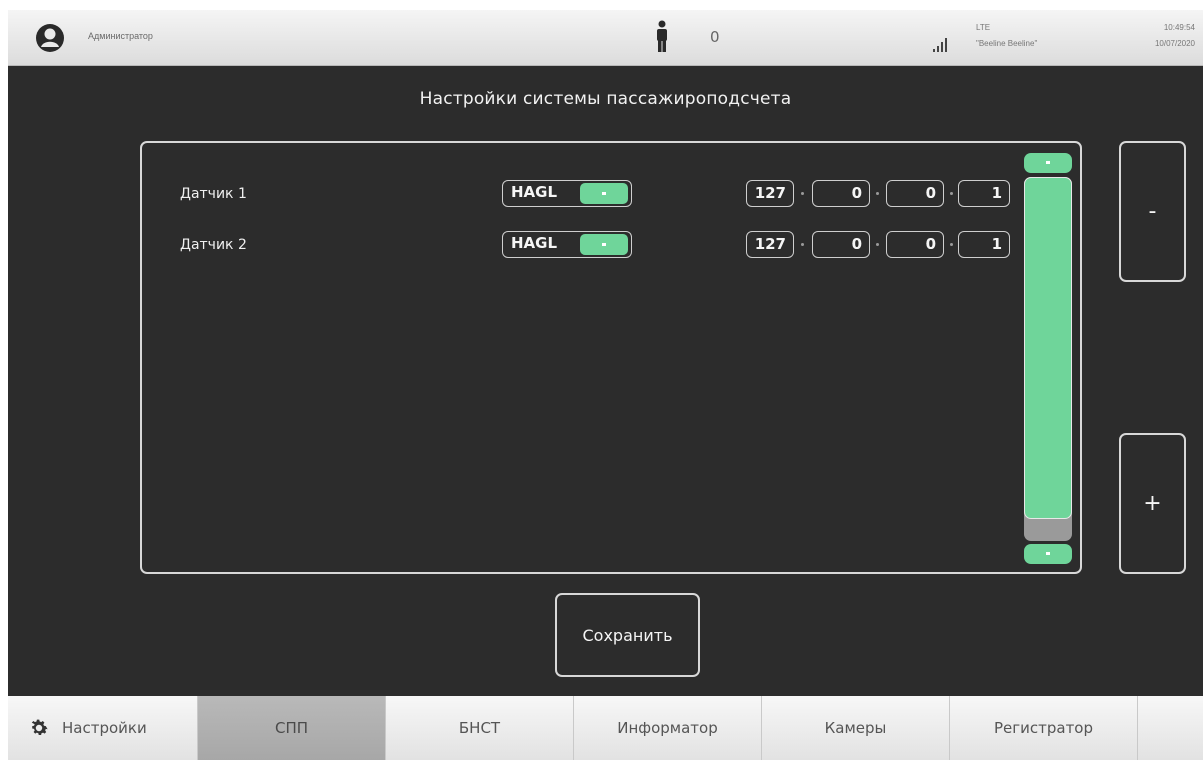  I want to click on sensor-label: Датчик 2, so click(213, 245).